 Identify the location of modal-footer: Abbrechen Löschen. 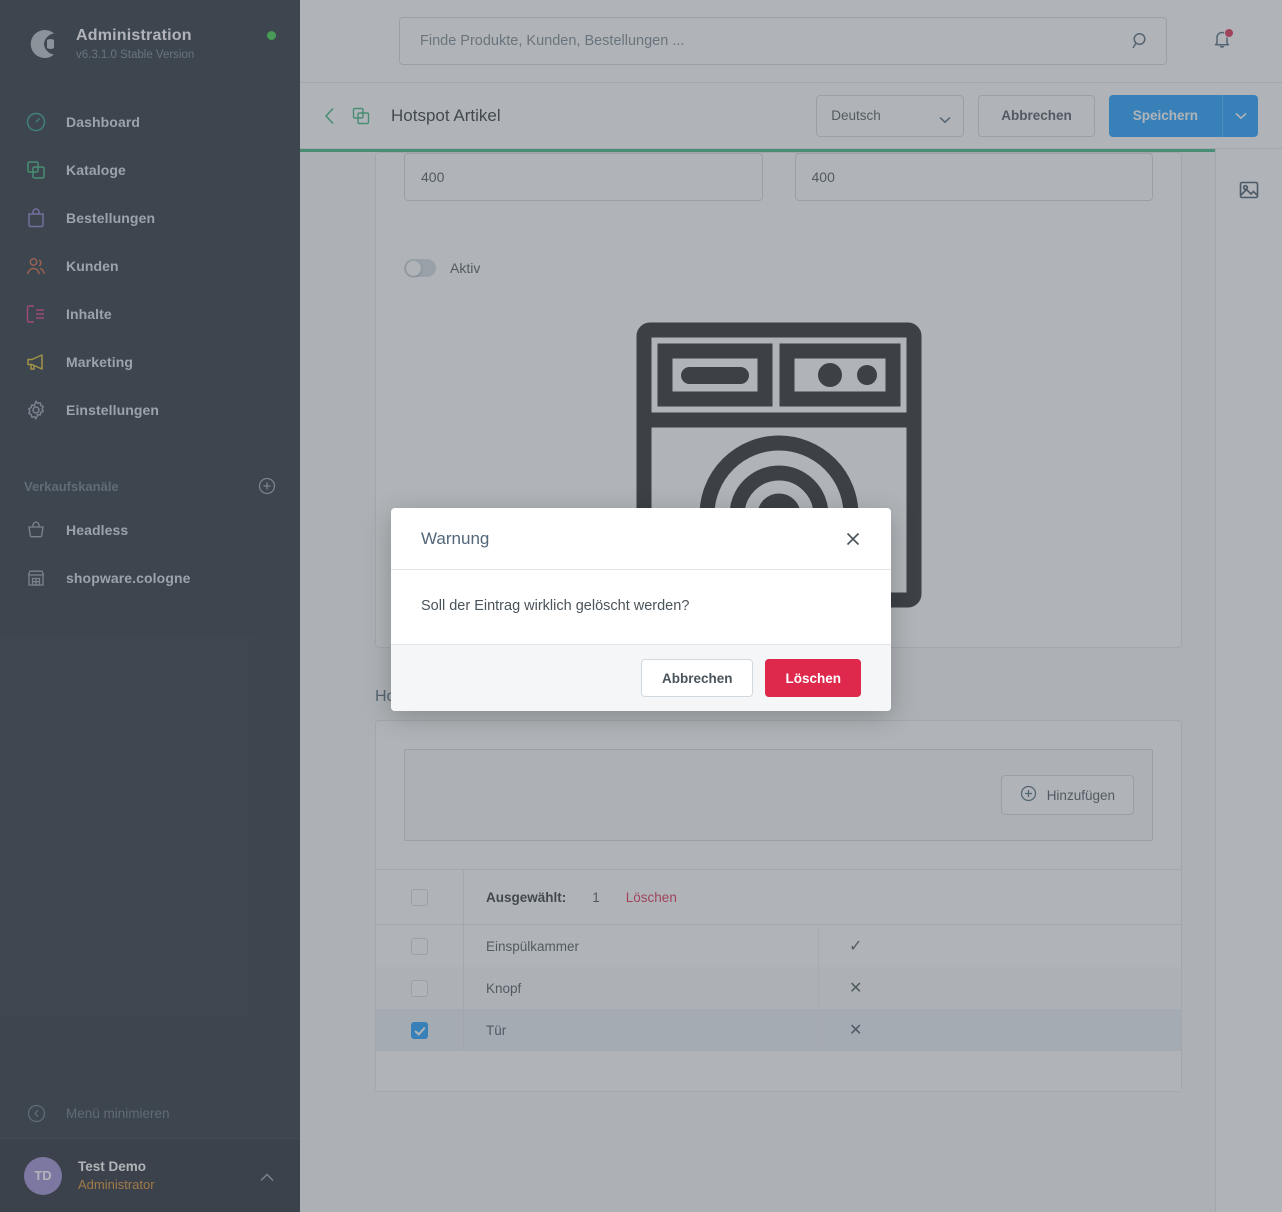
(641, 677).